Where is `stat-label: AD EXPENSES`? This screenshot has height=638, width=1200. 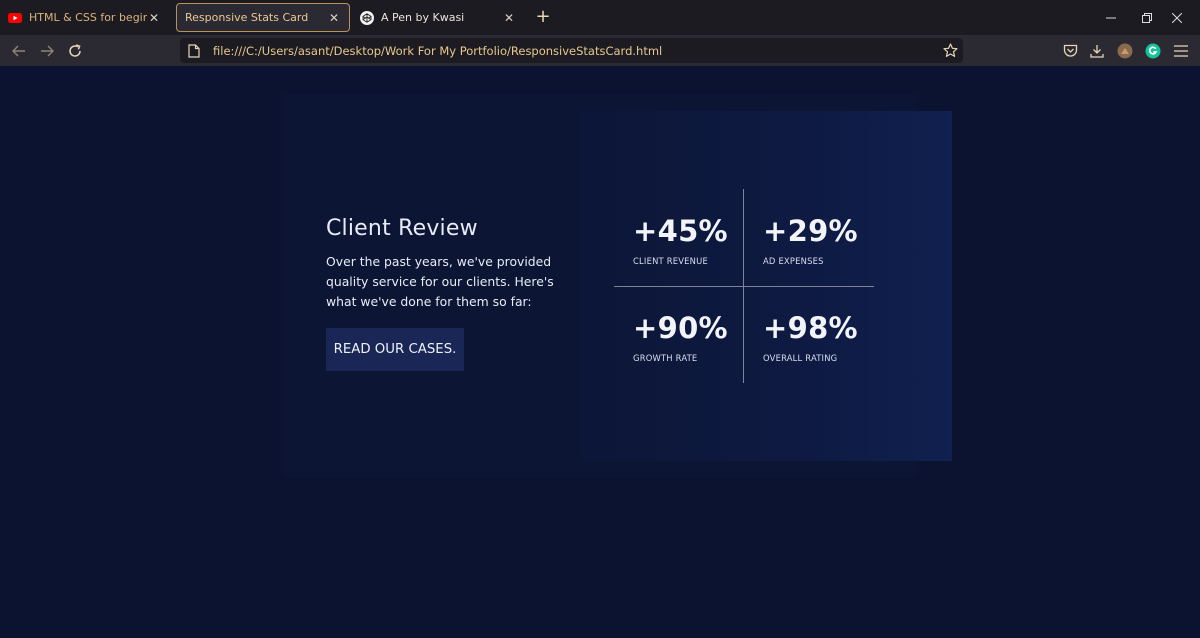
stat-label: AD EXPENSES is located at coordinates (793, 261).